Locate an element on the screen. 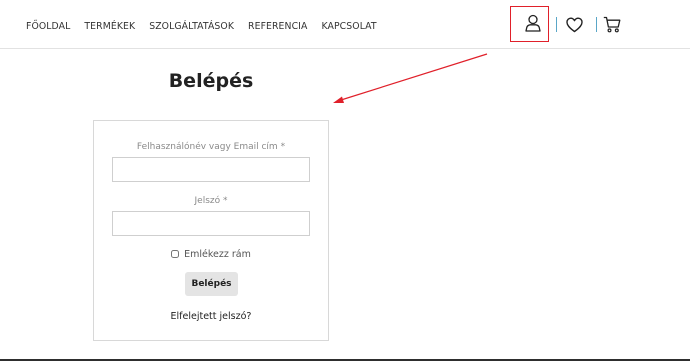 This screenshot has width=690, height=361. remember-label: Emlékezz rám is located at coordinates (217, 254).